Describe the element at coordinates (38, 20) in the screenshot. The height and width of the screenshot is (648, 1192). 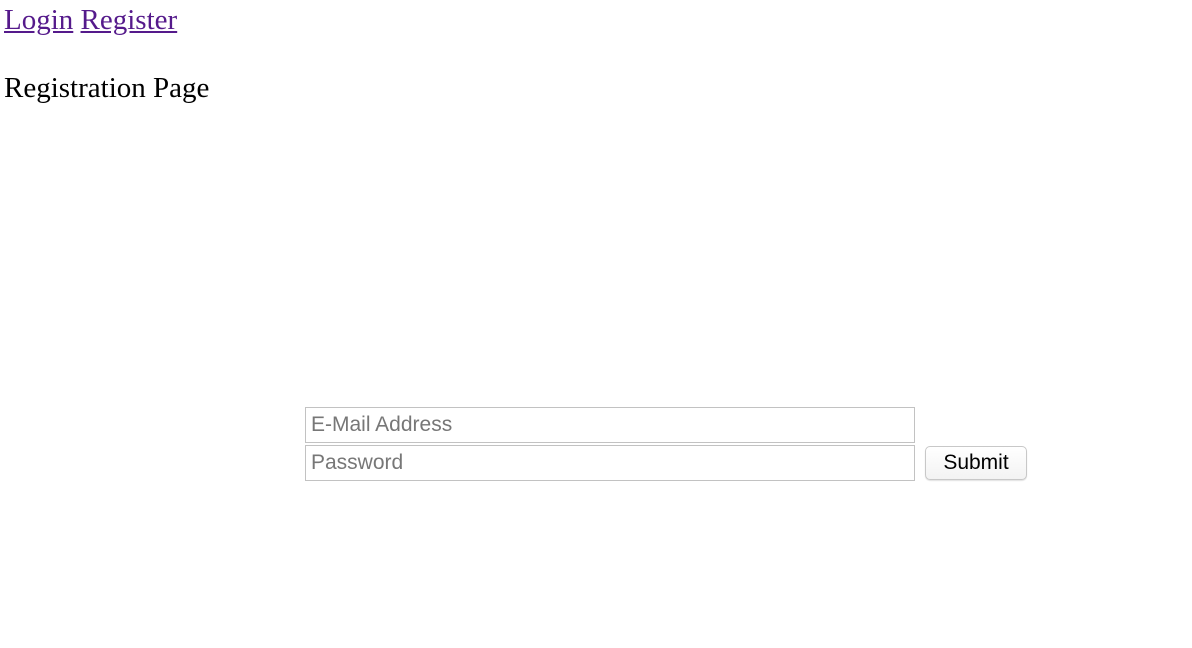
I see `login-link: Login` at that location.